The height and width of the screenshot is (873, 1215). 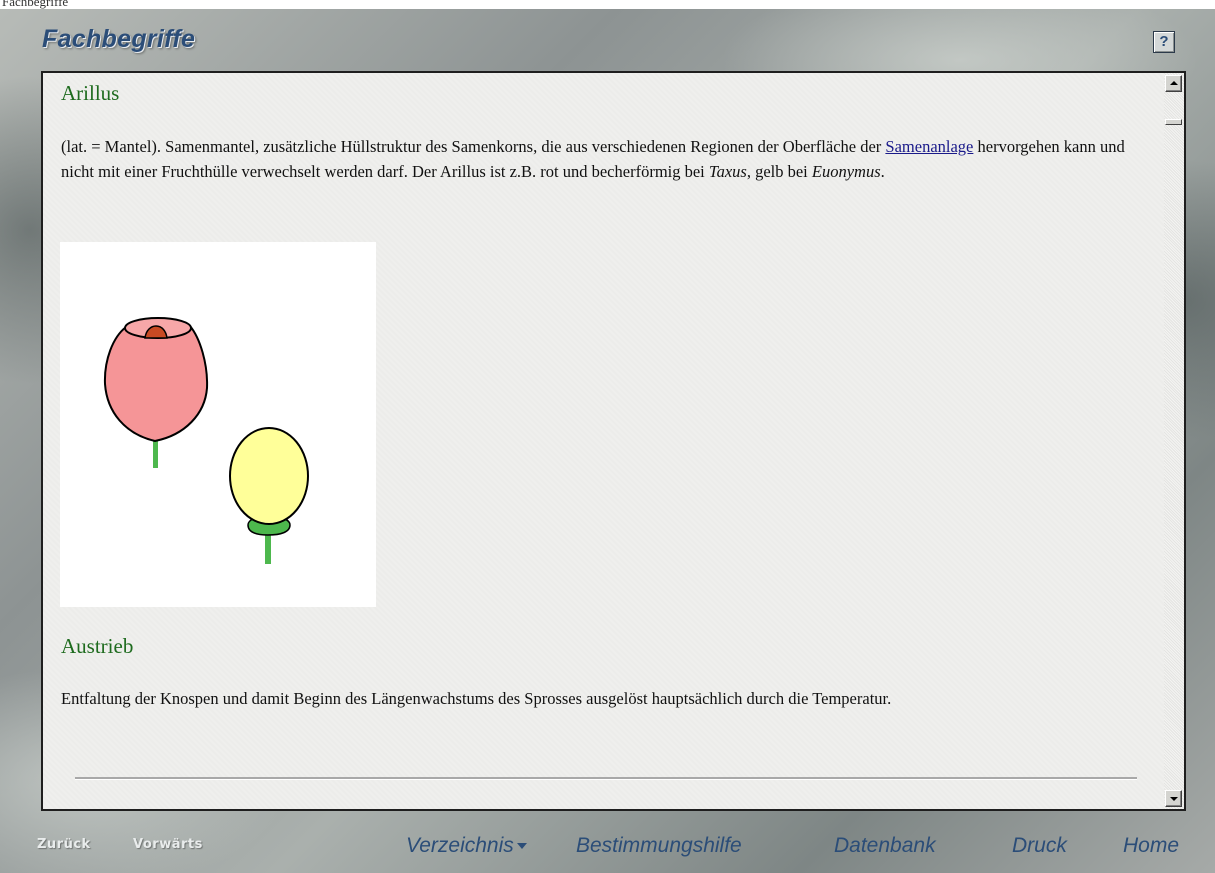 What do you see at coordinates (1151, 846) in the screenshot?
I see `home-link: Home` at bounding box center [1151, 846].